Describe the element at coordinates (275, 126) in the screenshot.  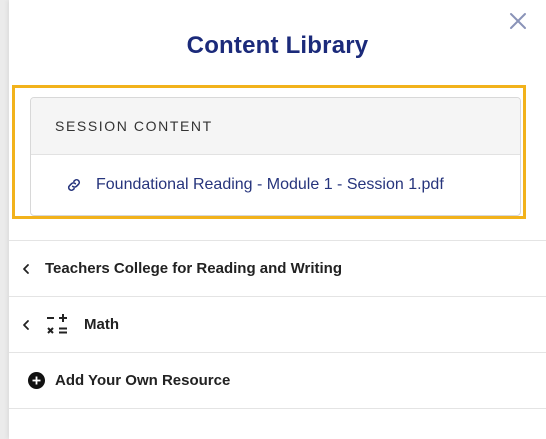
I see `session-content-header: SESSION CONTENT` at that location.